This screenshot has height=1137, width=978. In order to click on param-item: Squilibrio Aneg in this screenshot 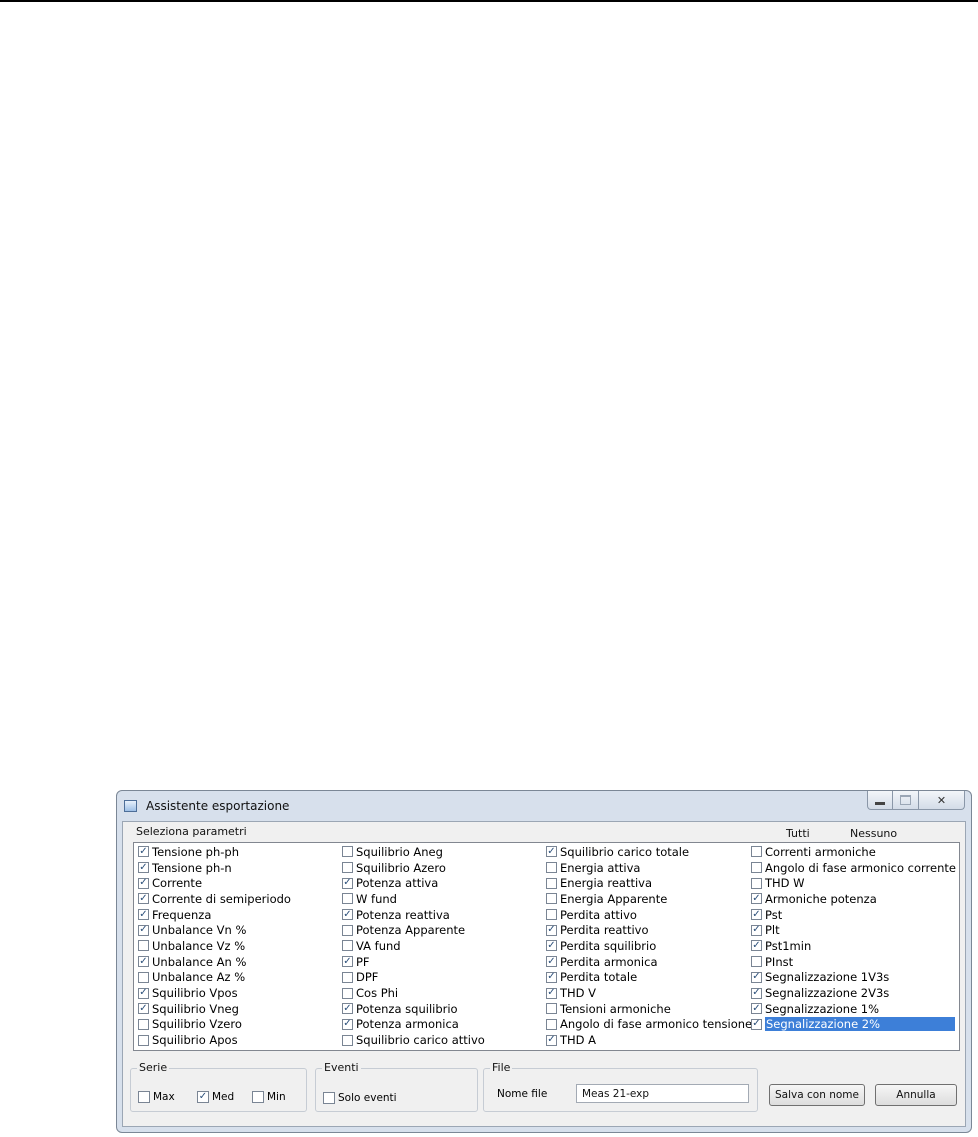, I will do `click(413, 852)`.